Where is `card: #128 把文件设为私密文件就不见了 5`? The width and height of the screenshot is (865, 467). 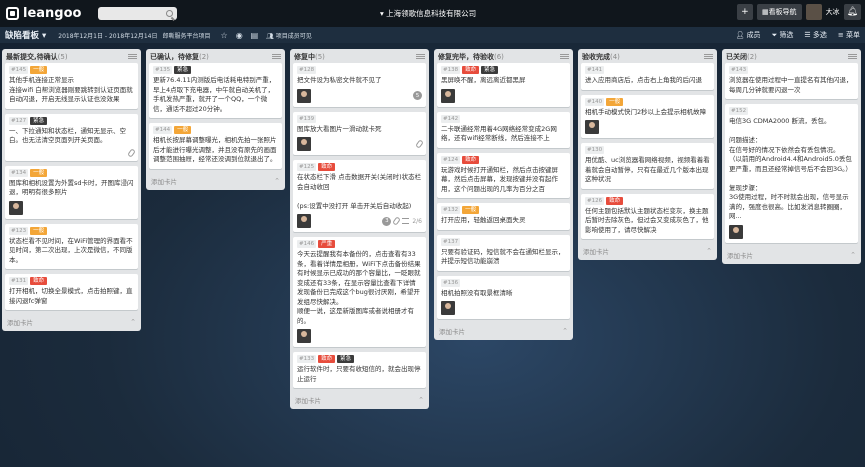 card: #128 把文件设为私密文件就不见了 5 is located at coordinates (359, 85).